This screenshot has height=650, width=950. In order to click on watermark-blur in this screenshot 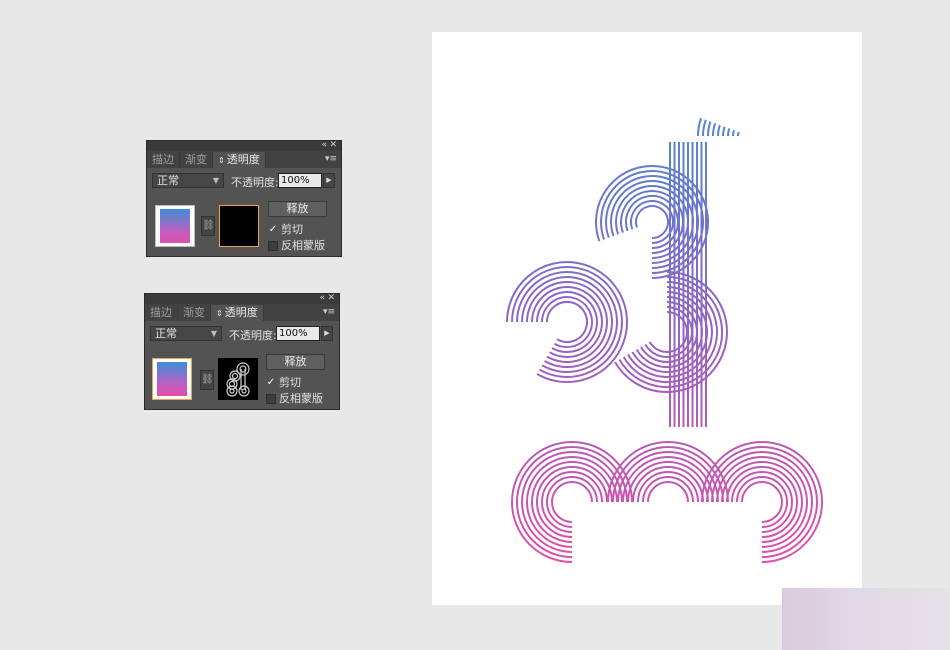, I will do `click(866, 619)`.